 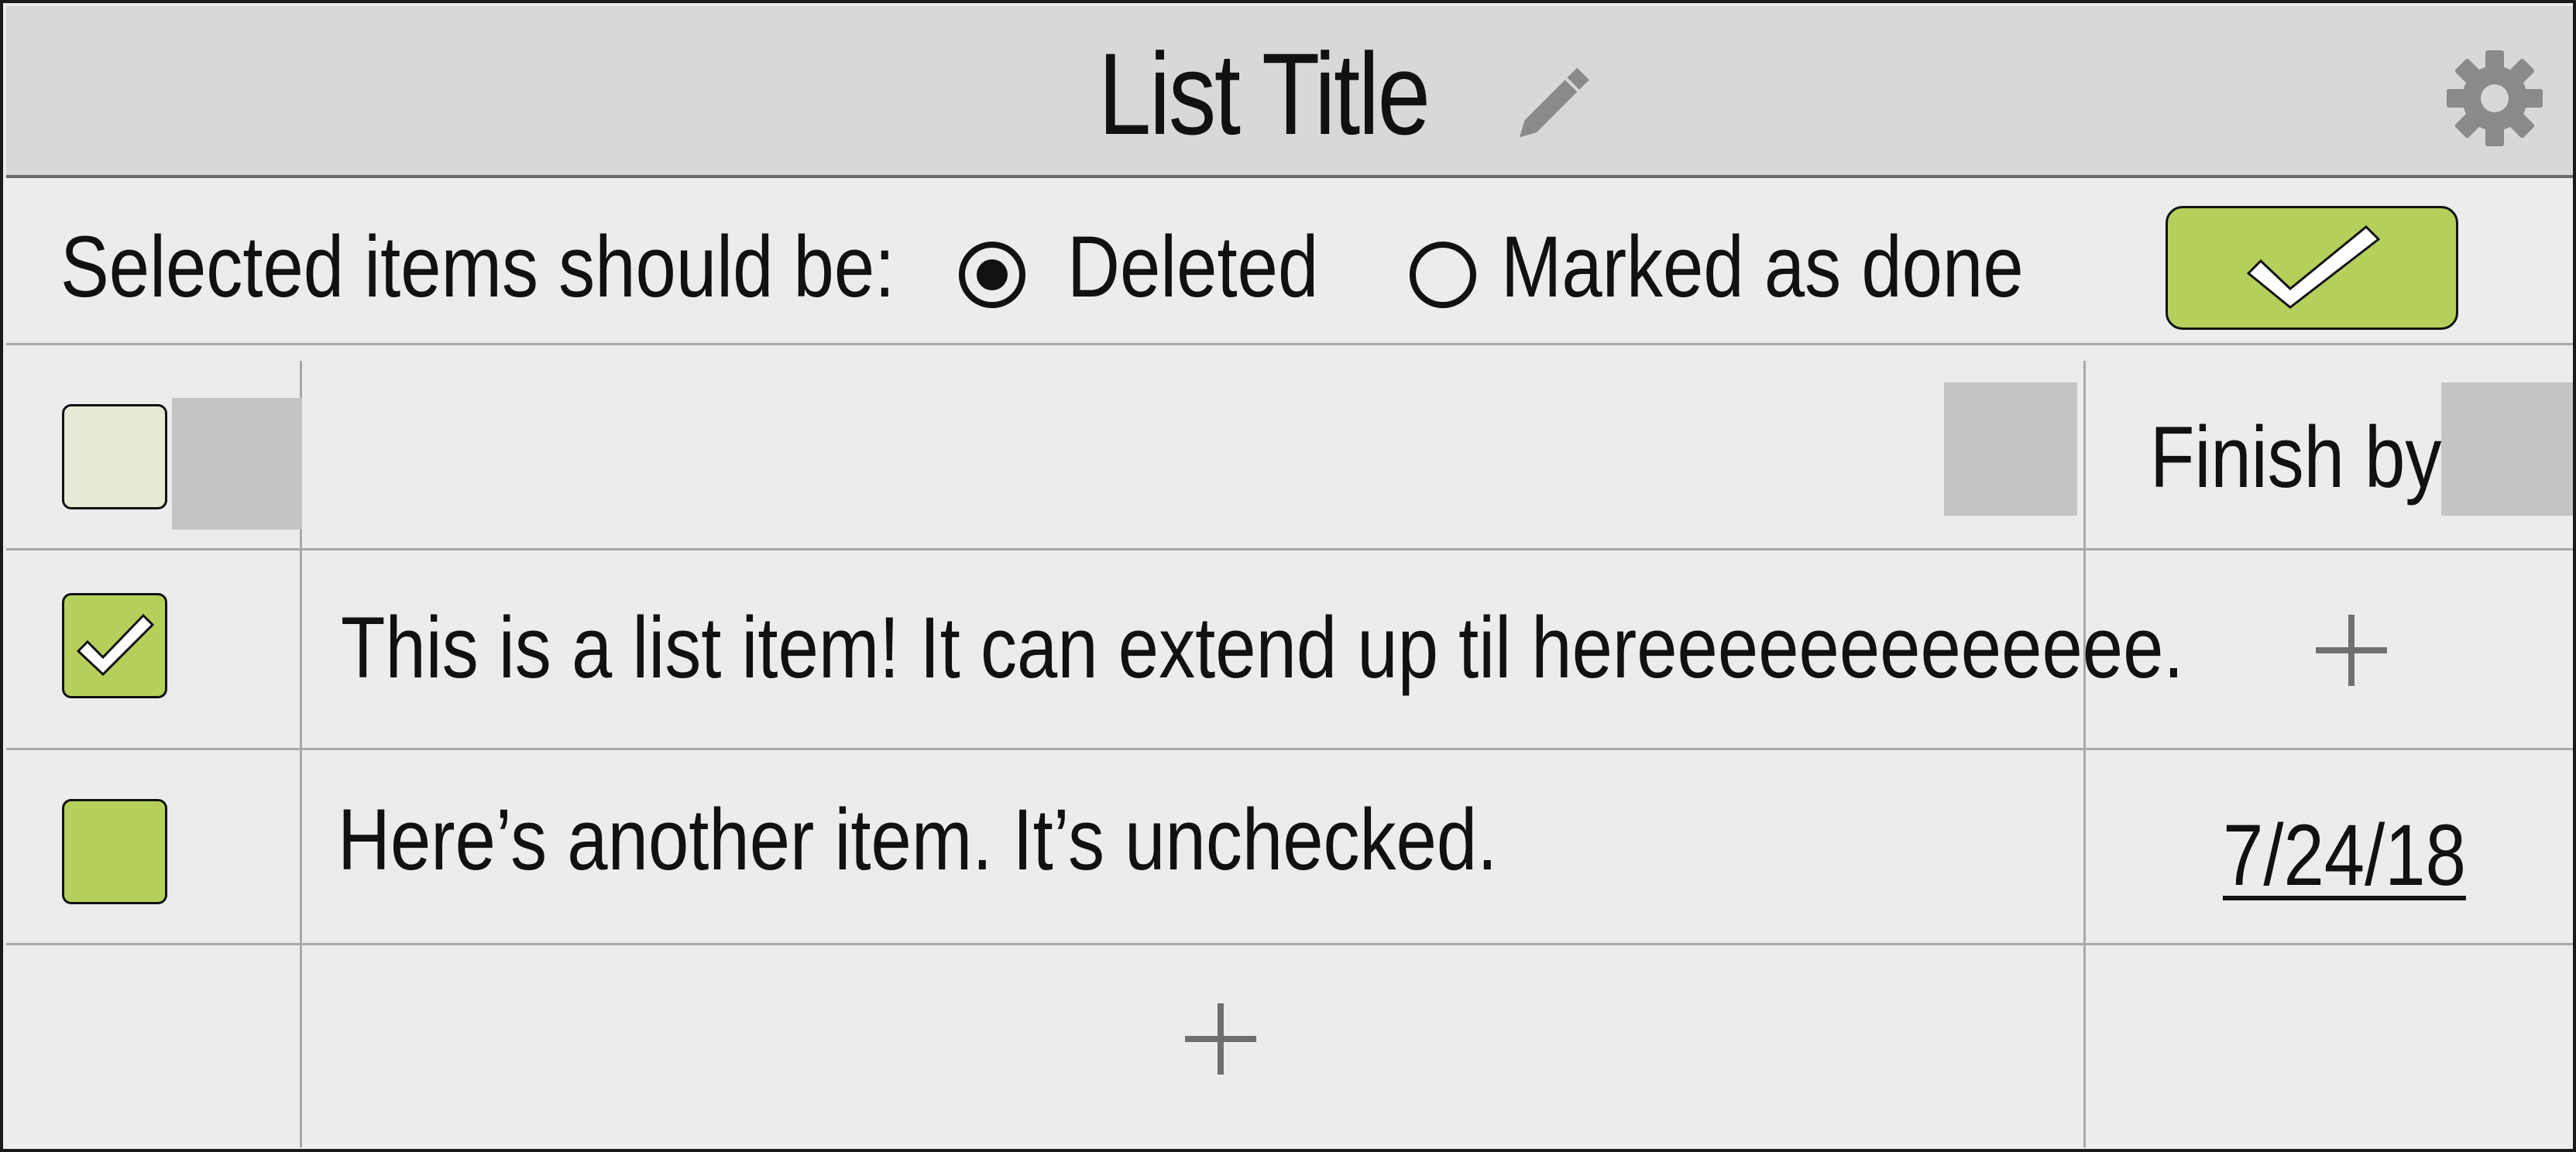 What do you see at coordinates (1264, 94) in the screenshot?
I see `list-title: List Title` at bounding box center [1264, 94].